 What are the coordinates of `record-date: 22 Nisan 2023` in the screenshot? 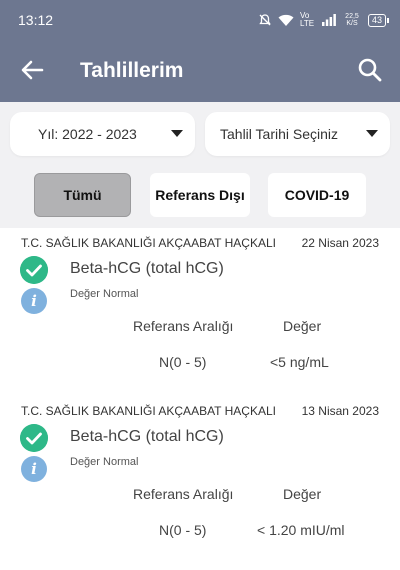 It's located at (340, 243).